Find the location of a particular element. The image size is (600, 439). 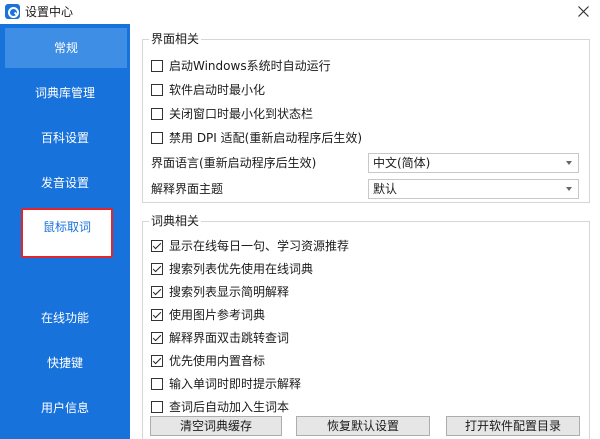

sidebar-item-online-features: 在线功能 is located at coordinates (65, 318).